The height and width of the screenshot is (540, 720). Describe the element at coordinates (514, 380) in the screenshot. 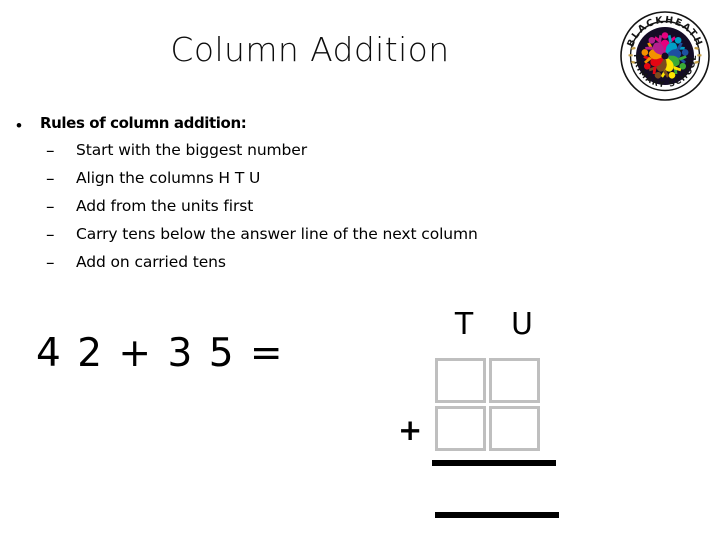

I see `digit-cell-row1-units` at that location.